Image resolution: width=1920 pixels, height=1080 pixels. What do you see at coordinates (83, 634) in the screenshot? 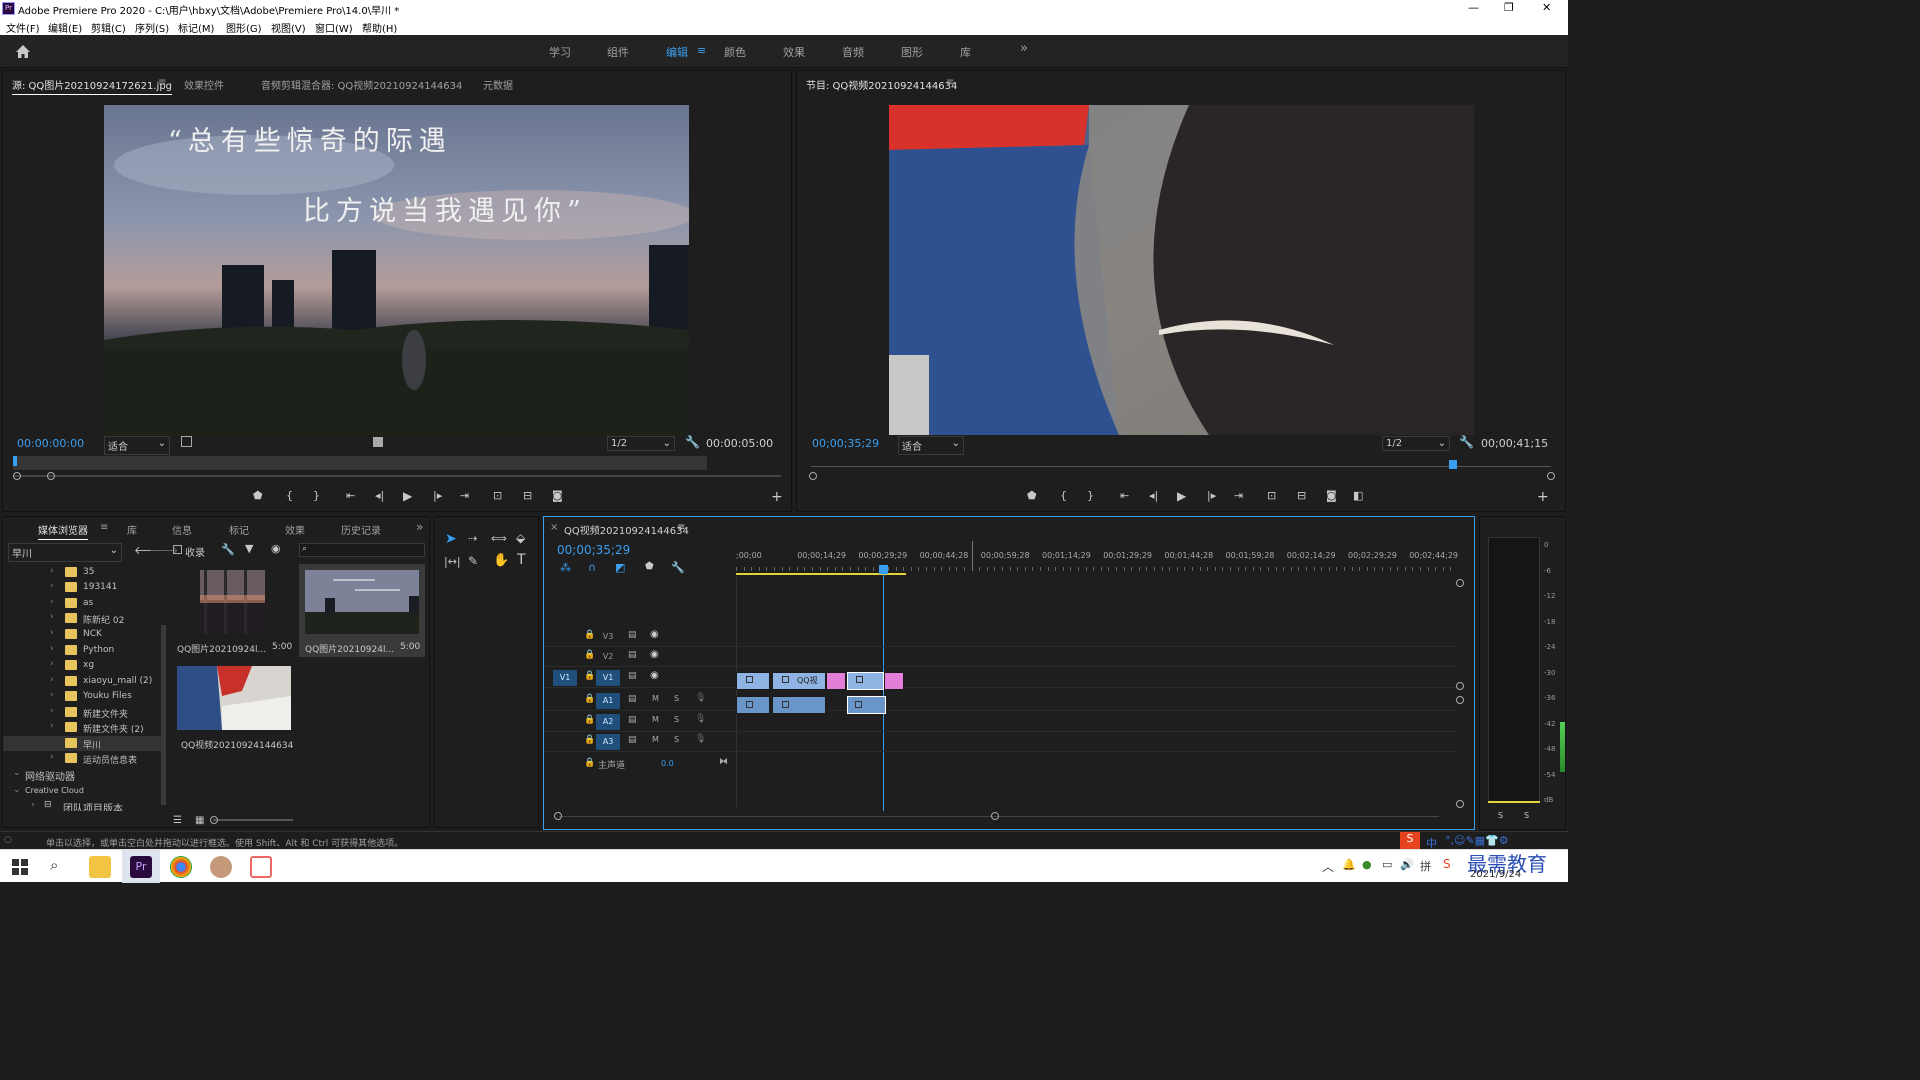
I see `folder-row: › NCK` at bounding box center [83, 634].